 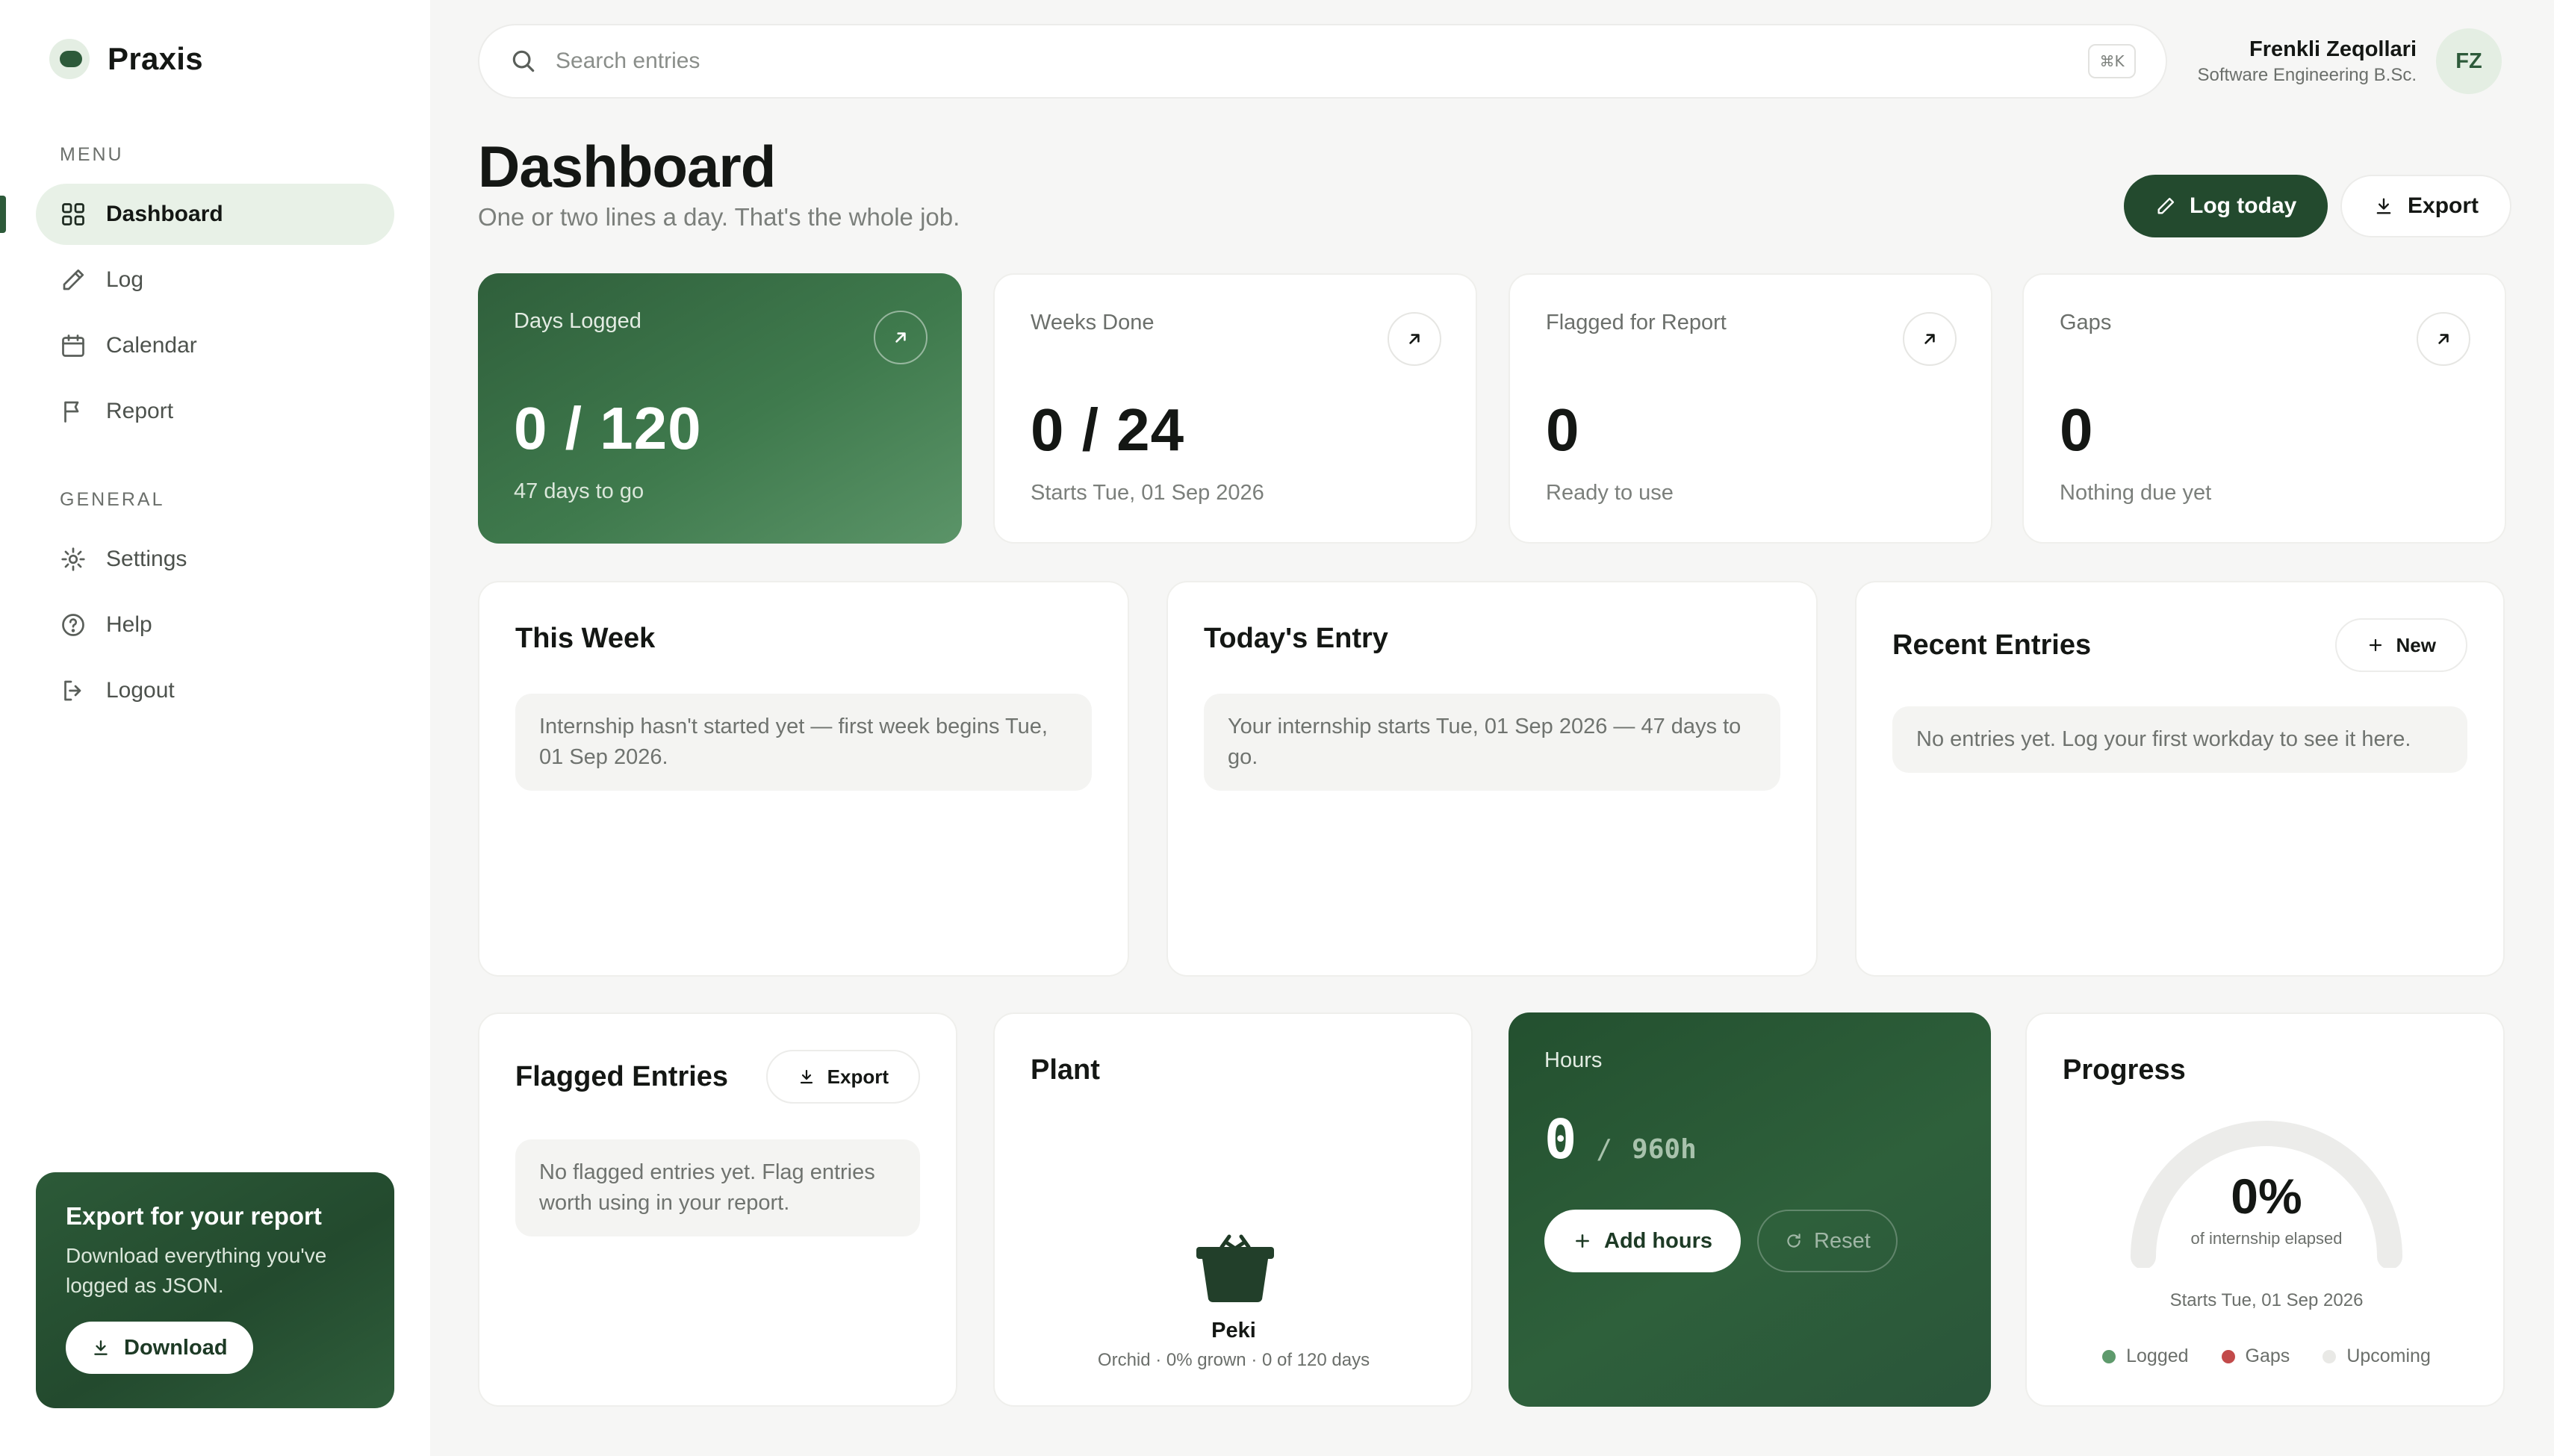 What do you see at coordinates (125, 279) in the screenshot?
I see `sidebar-item-label: Log` at bounding box center [125, 279].